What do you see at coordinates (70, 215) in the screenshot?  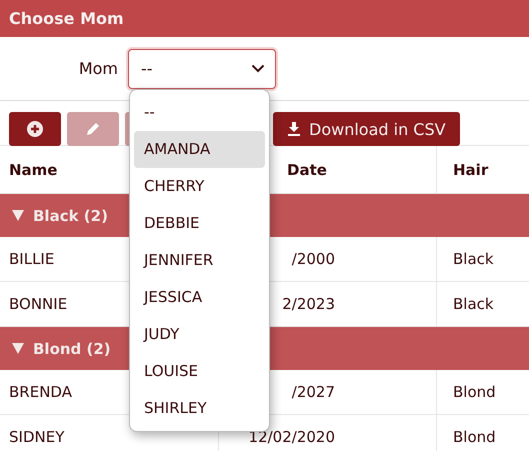 I see `group-label: Black (2)` at bounding box center [70, 215].